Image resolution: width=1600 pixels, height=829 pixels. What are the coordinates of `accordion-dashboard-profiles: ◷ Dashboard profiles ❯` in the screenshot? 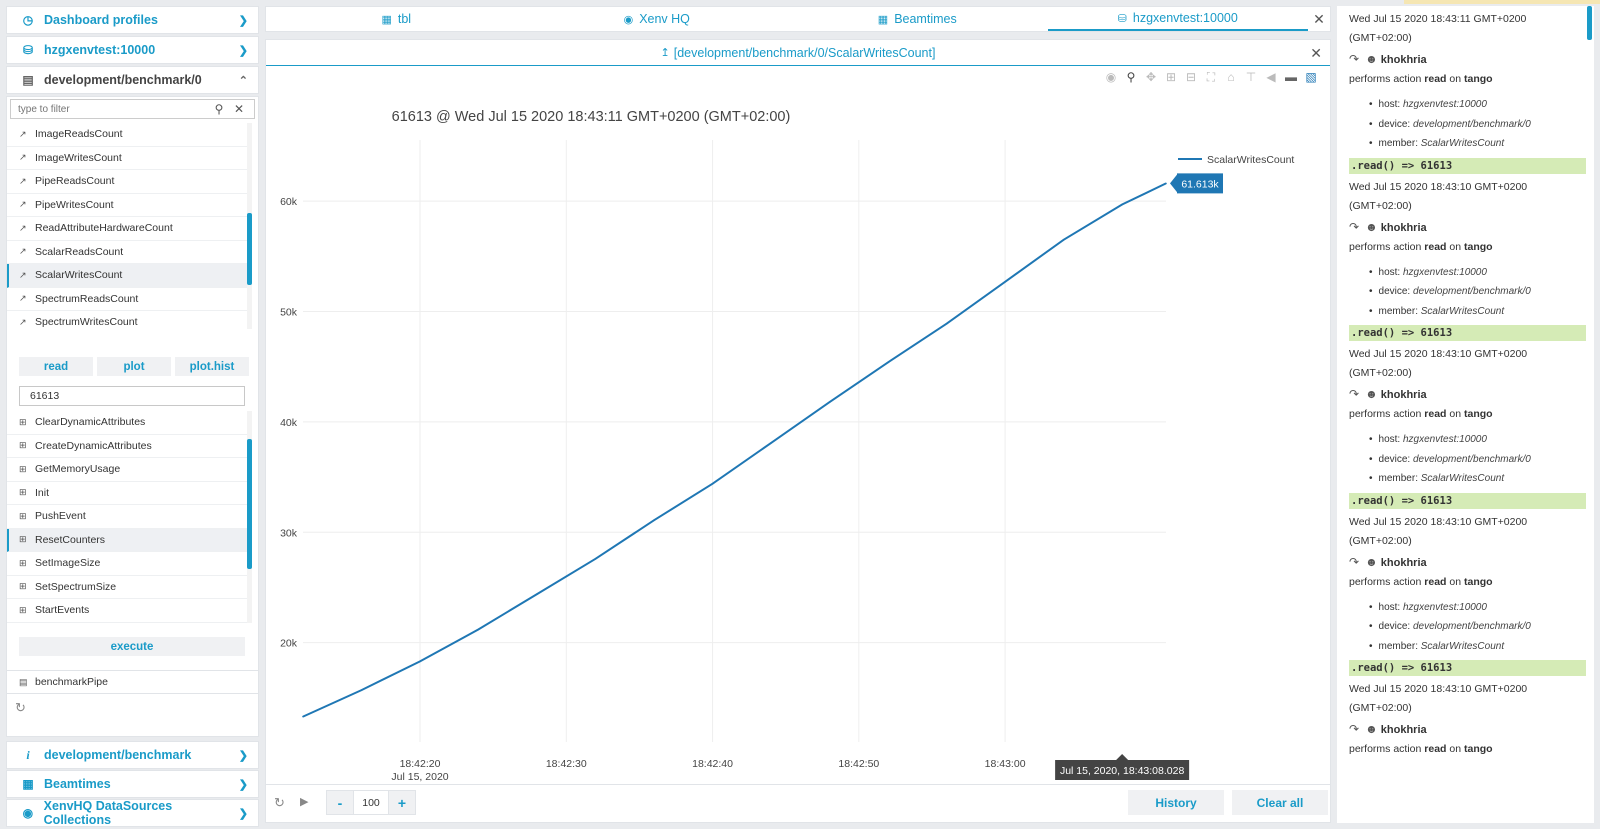 It's located at (132, 20).